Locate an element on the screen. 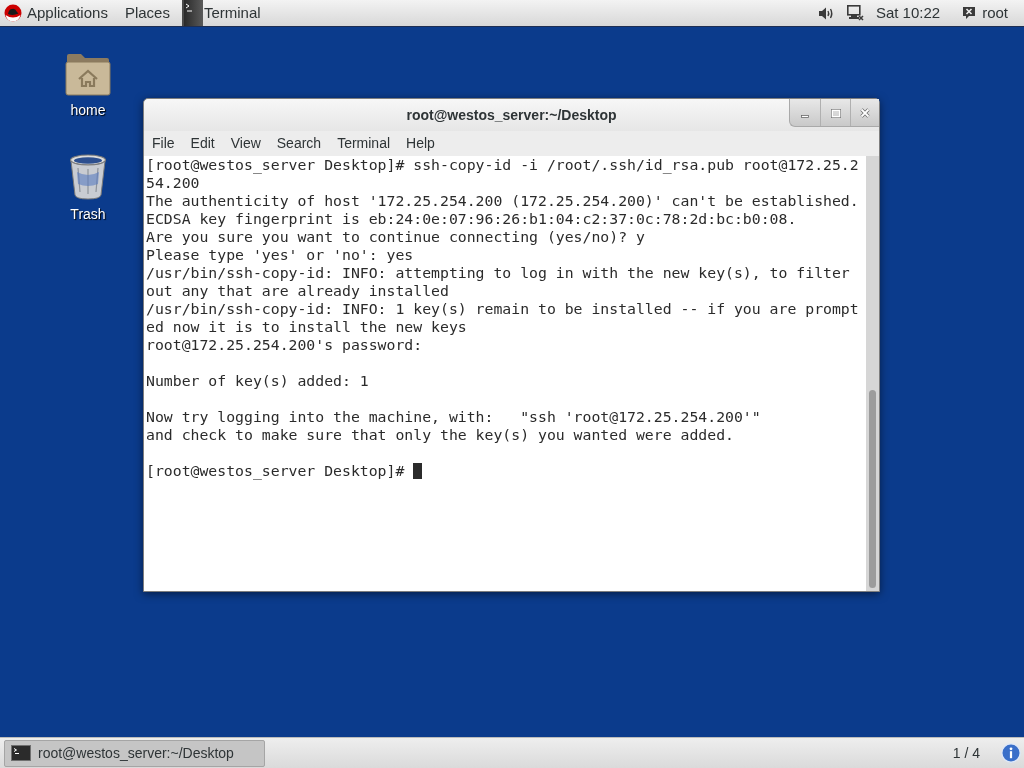  terminal-line: Are you sure you want to continue connecting (yes/no)? y is located at coordinates (395, 236).